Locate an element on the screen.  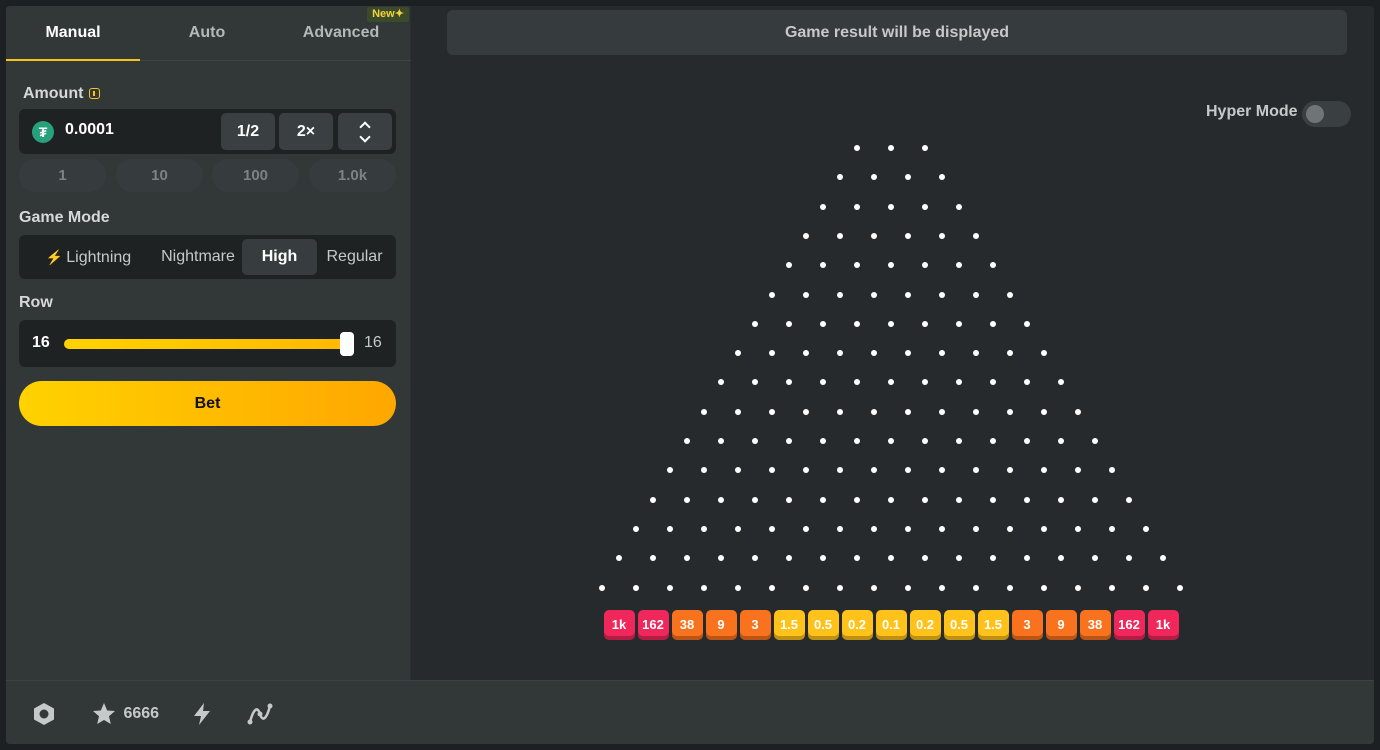
mode-lightning: ⚡ Lightning is located at coordinates (88, 257).